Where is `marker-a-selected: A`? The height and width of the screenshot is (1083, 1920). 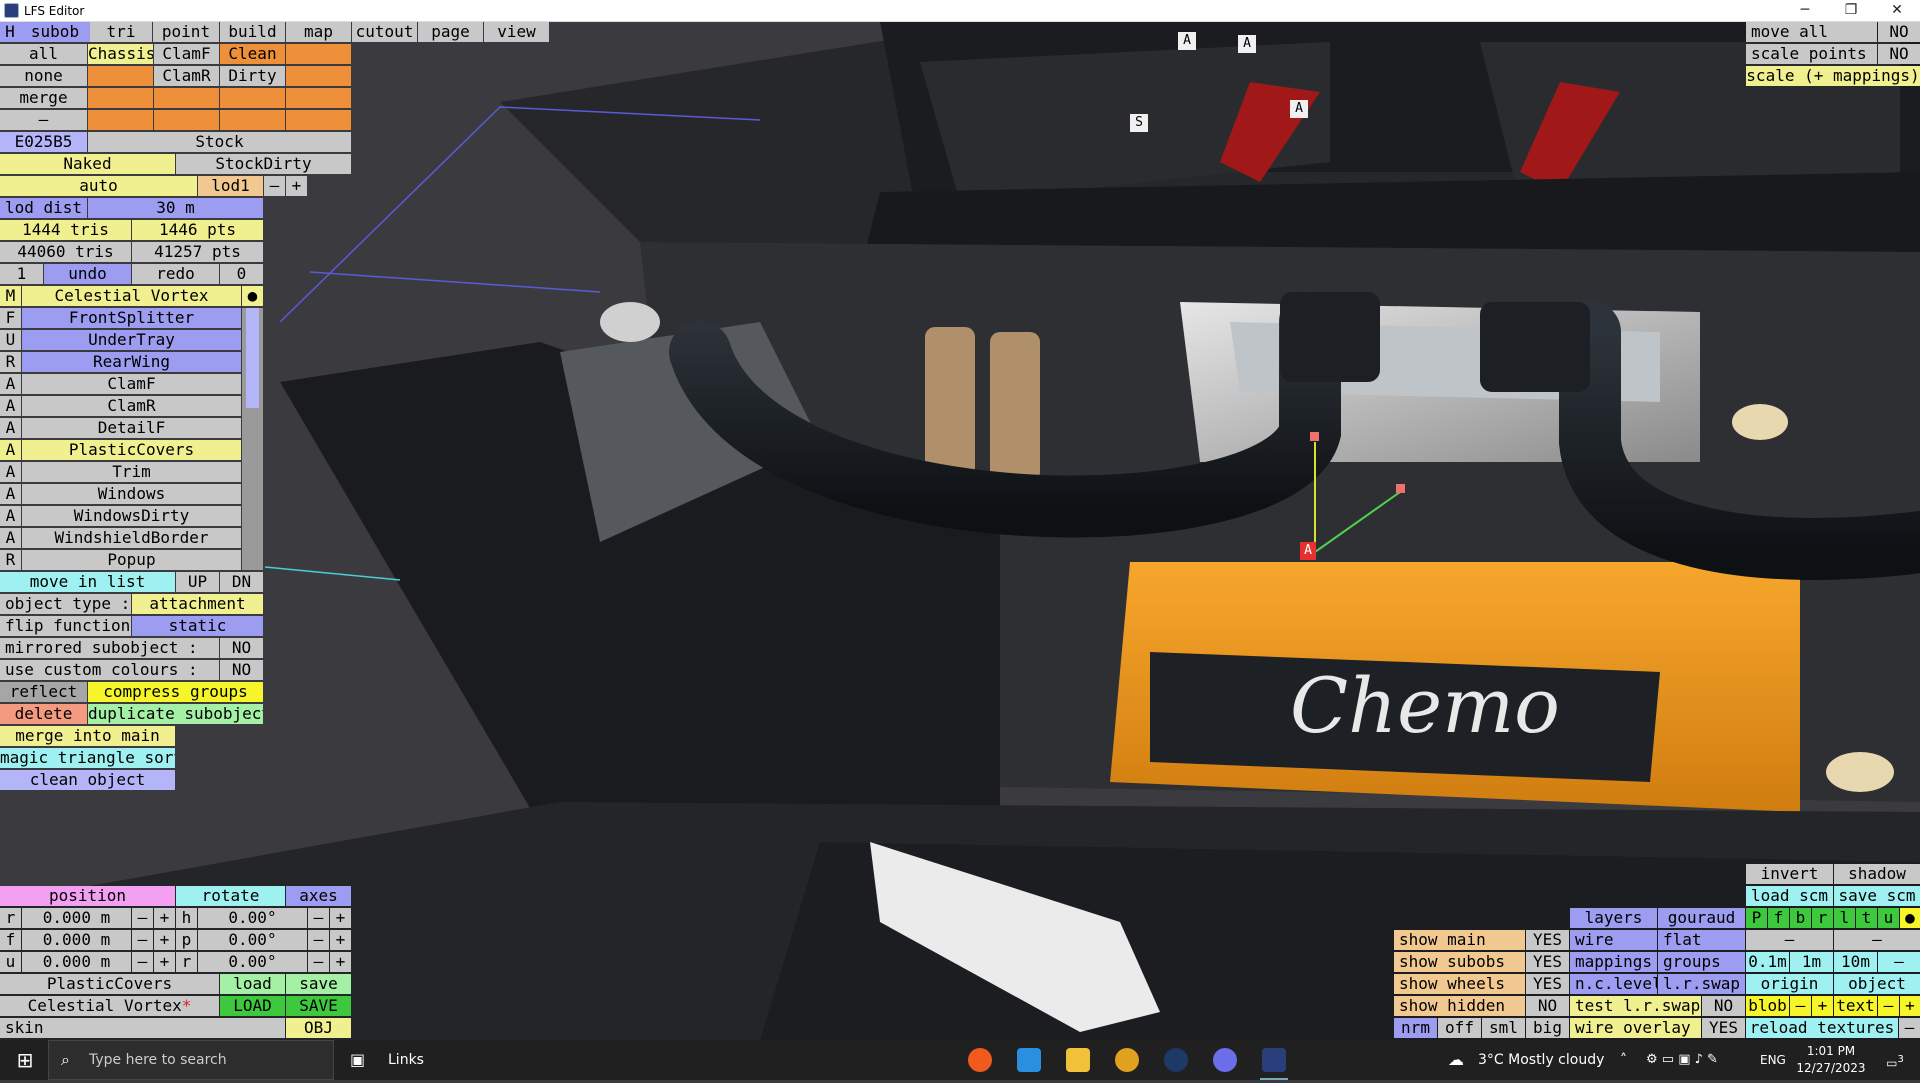
marker-a-selected: A is located at coordinates (1308, 551).